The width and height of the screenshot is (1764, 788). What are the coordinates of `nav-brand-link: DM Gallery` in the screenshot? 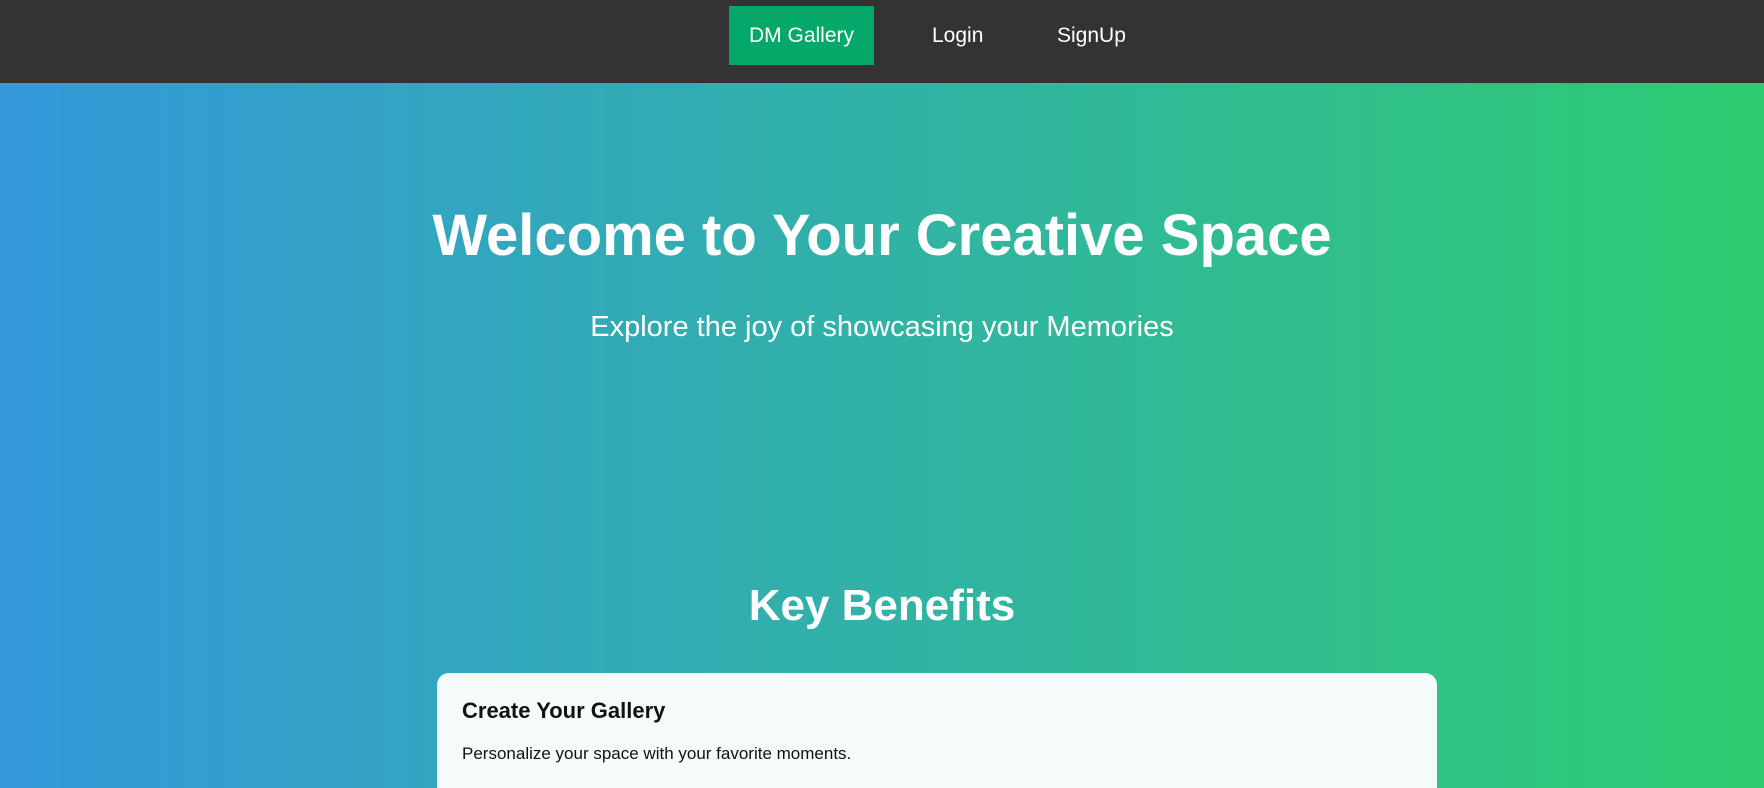 It's located at (802, 35).